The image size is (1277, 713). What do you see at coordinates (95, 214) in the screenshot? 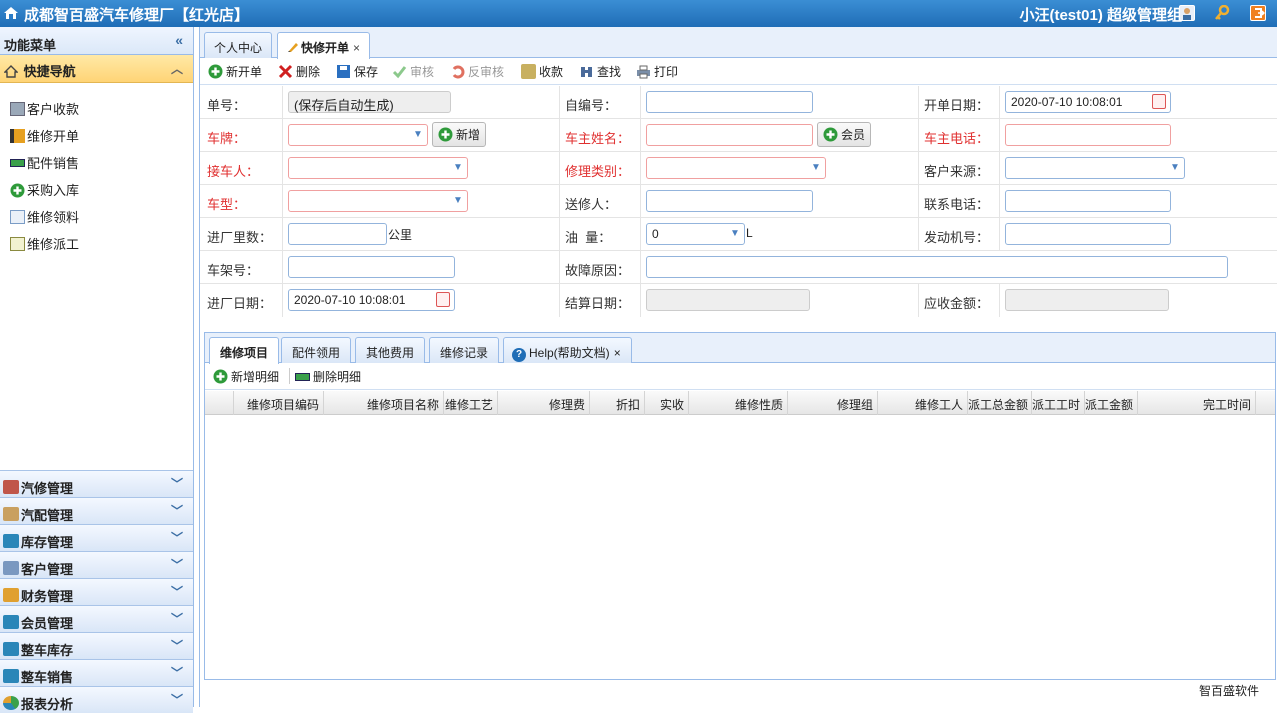
I see `quick-item-parts-picking: 维修领料` at bounding box center [95, 214].